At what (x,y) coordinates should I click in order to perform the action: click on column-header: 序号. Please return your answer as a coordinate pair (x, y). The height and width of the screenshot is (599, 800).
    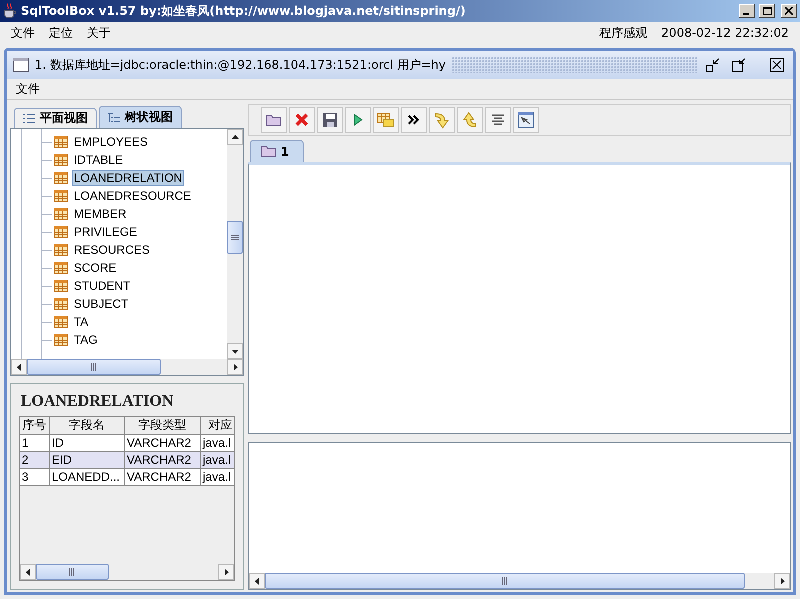
    Looking at the image, I should click on (35, 426).